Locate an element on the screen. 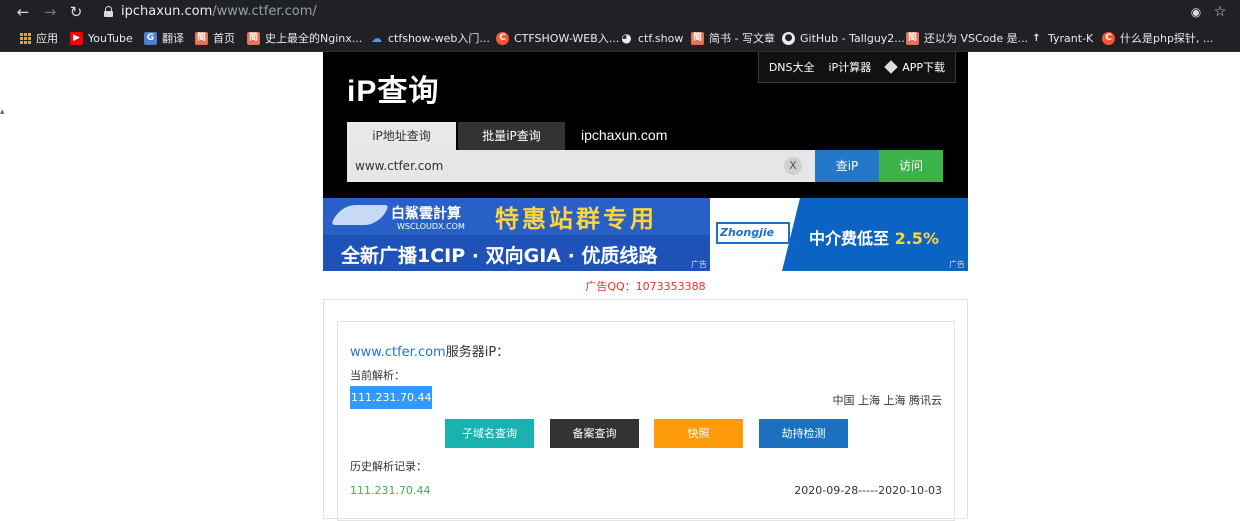 The width and height of the screenshot is (1240, 521). ad-brand-url: WSCLOUDX.COM is located at coordinates (431, 226).